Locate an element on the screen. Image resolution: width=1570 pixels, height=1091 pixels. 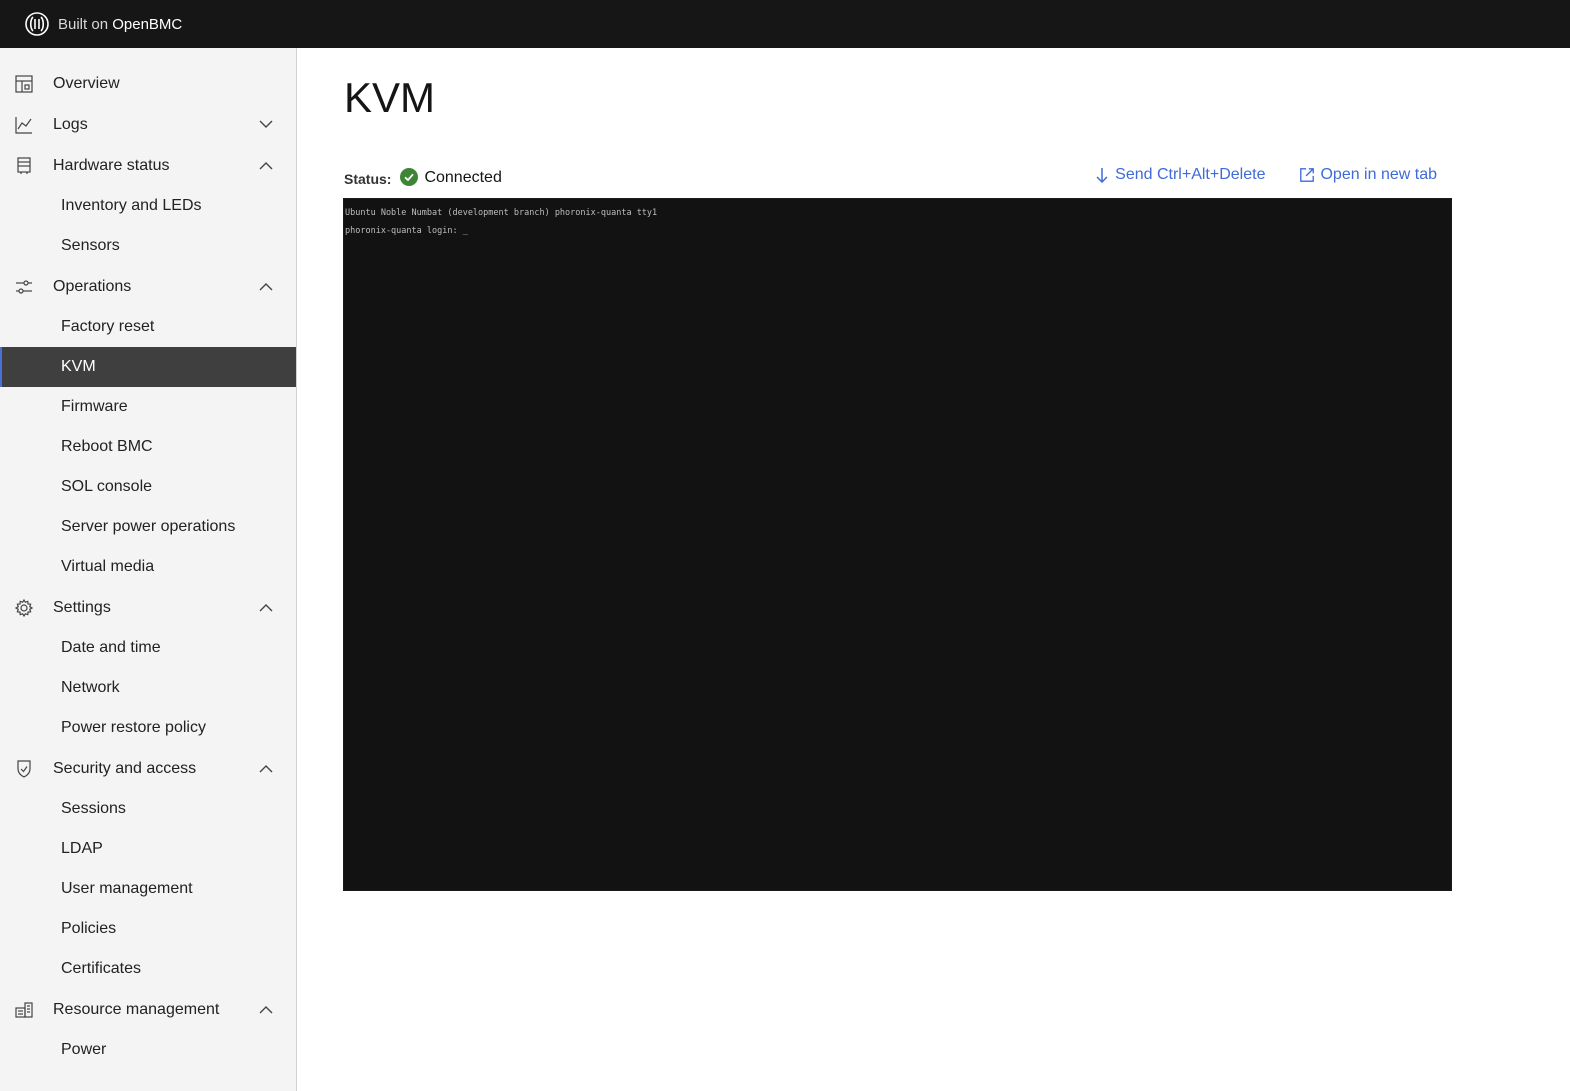
send-ctrl-alt-delete-label: Send Ctrl+Alt+Delete is located at coordinates (1190, 174).